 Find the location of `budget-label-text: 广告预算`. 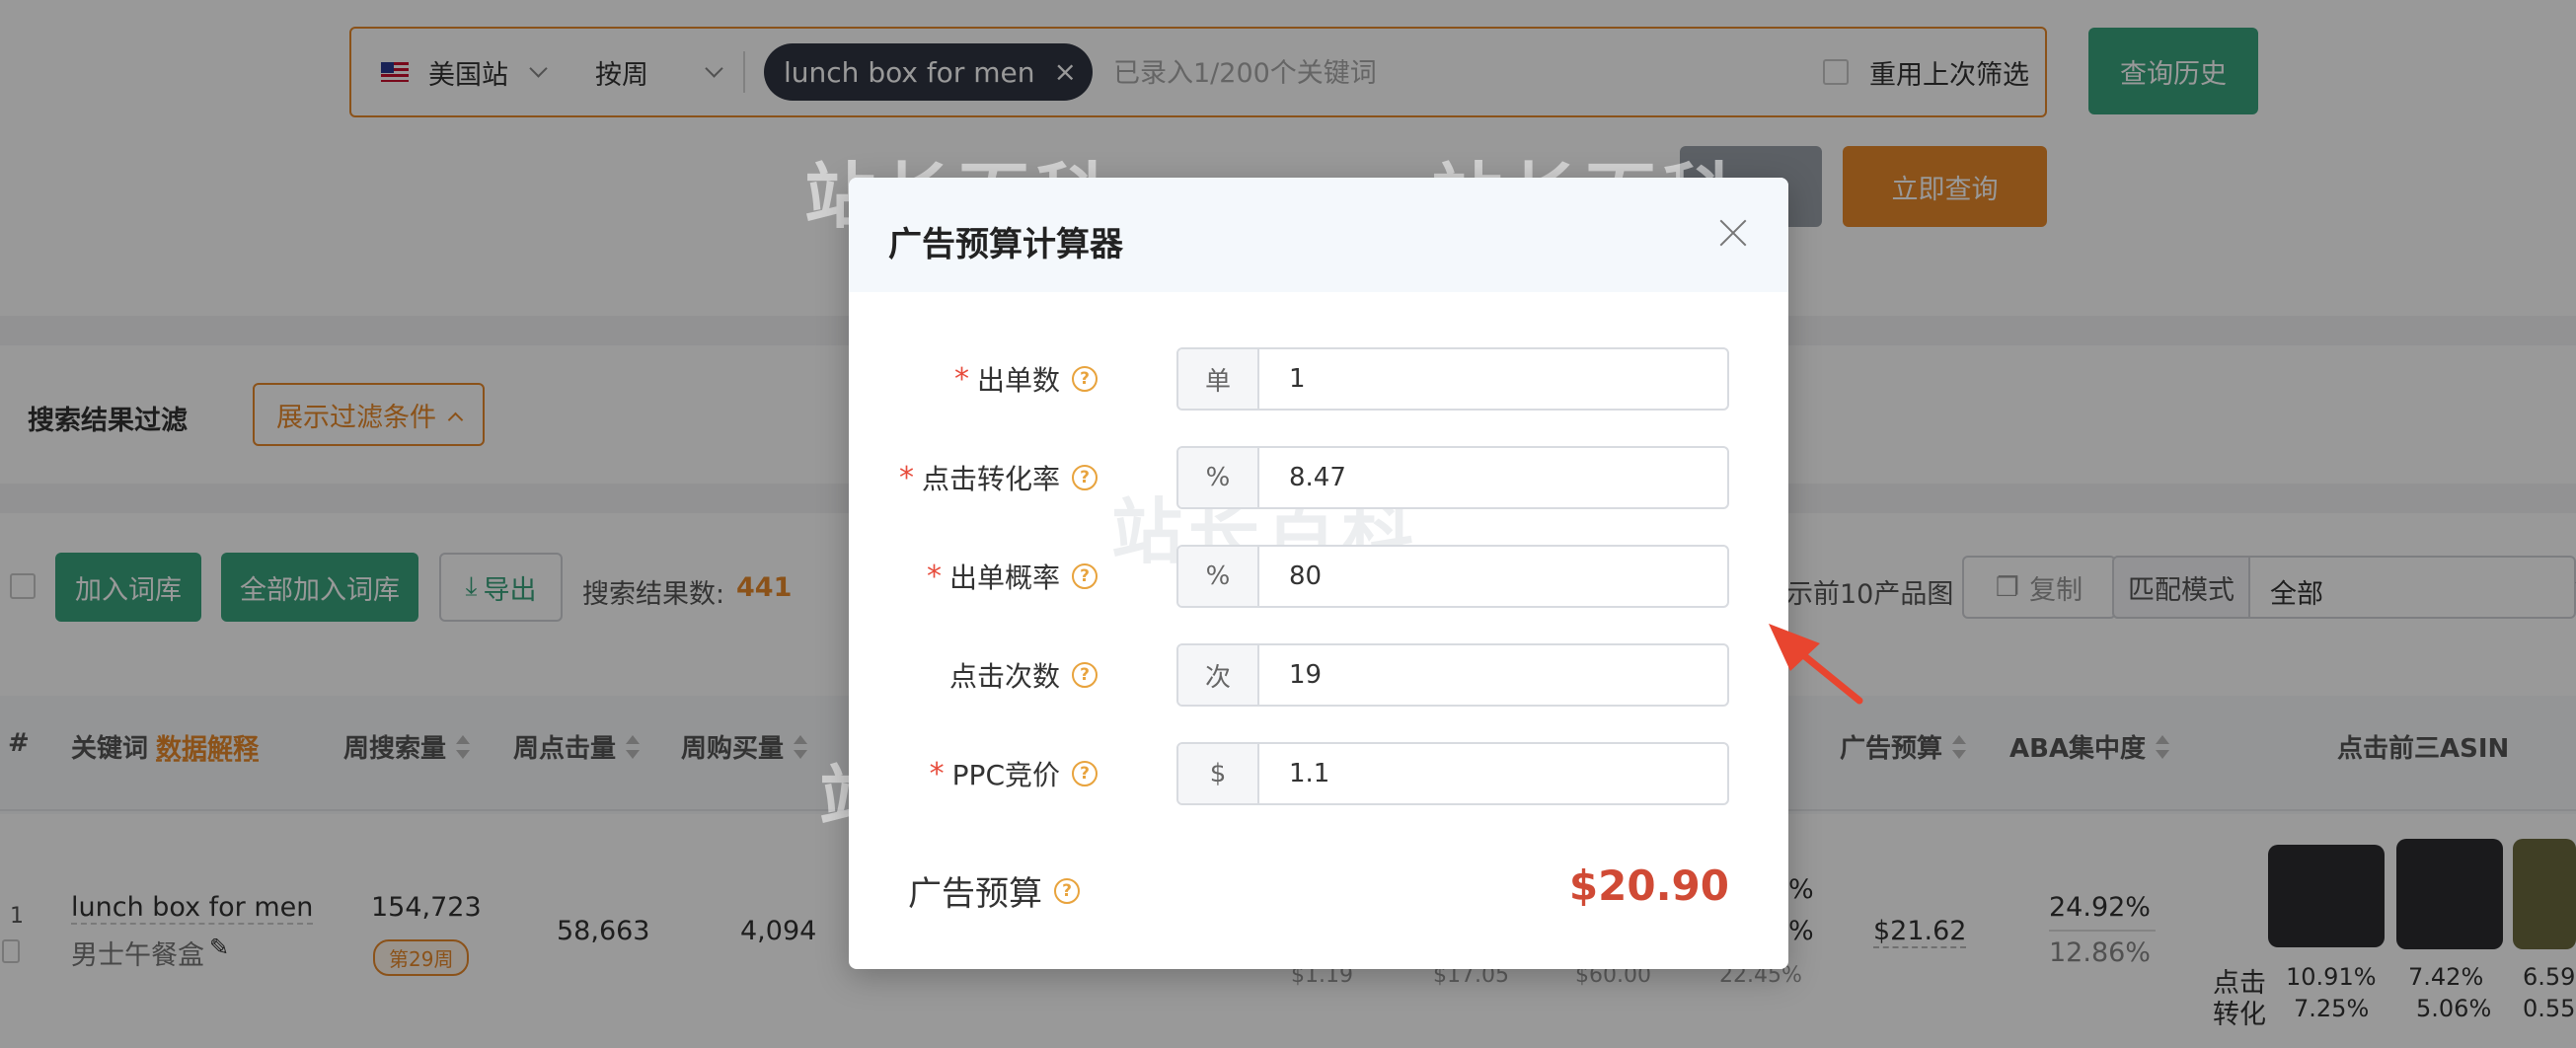

budget-label-text: 广告预算 is located at coordinates (975, 894).